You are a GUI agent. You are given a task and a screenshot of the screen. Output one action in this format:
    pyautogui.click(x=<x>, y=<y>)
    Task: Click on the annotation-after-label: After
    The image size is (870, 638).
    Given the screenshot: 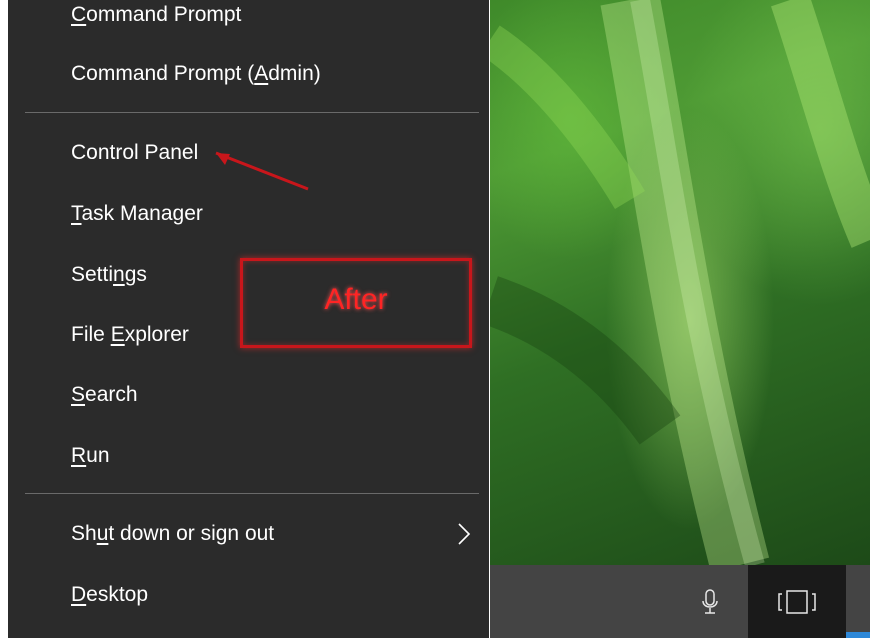 What is the action you would take?
    pyautogui.click(x=356, y=299)
    